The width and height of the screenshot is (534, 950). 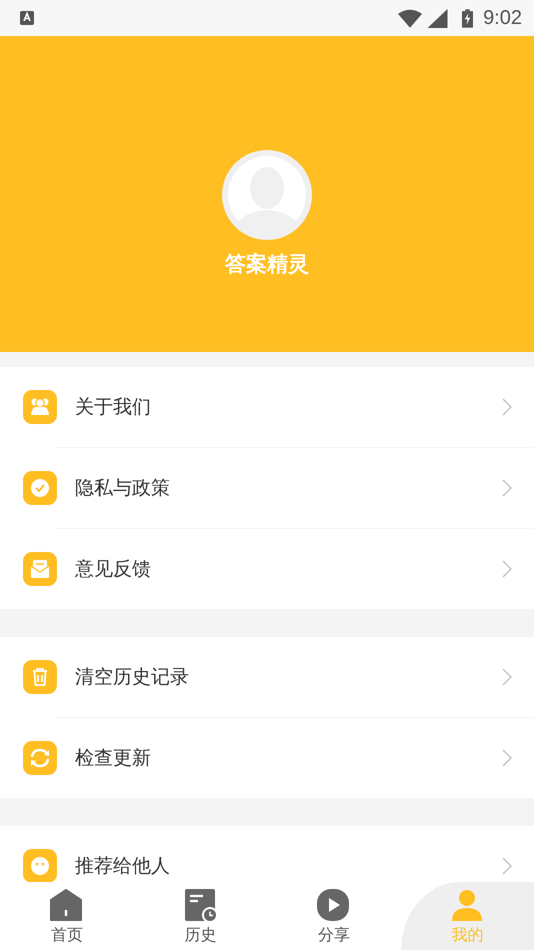 I want to click on signal-icon, so click(x=438, y=18).